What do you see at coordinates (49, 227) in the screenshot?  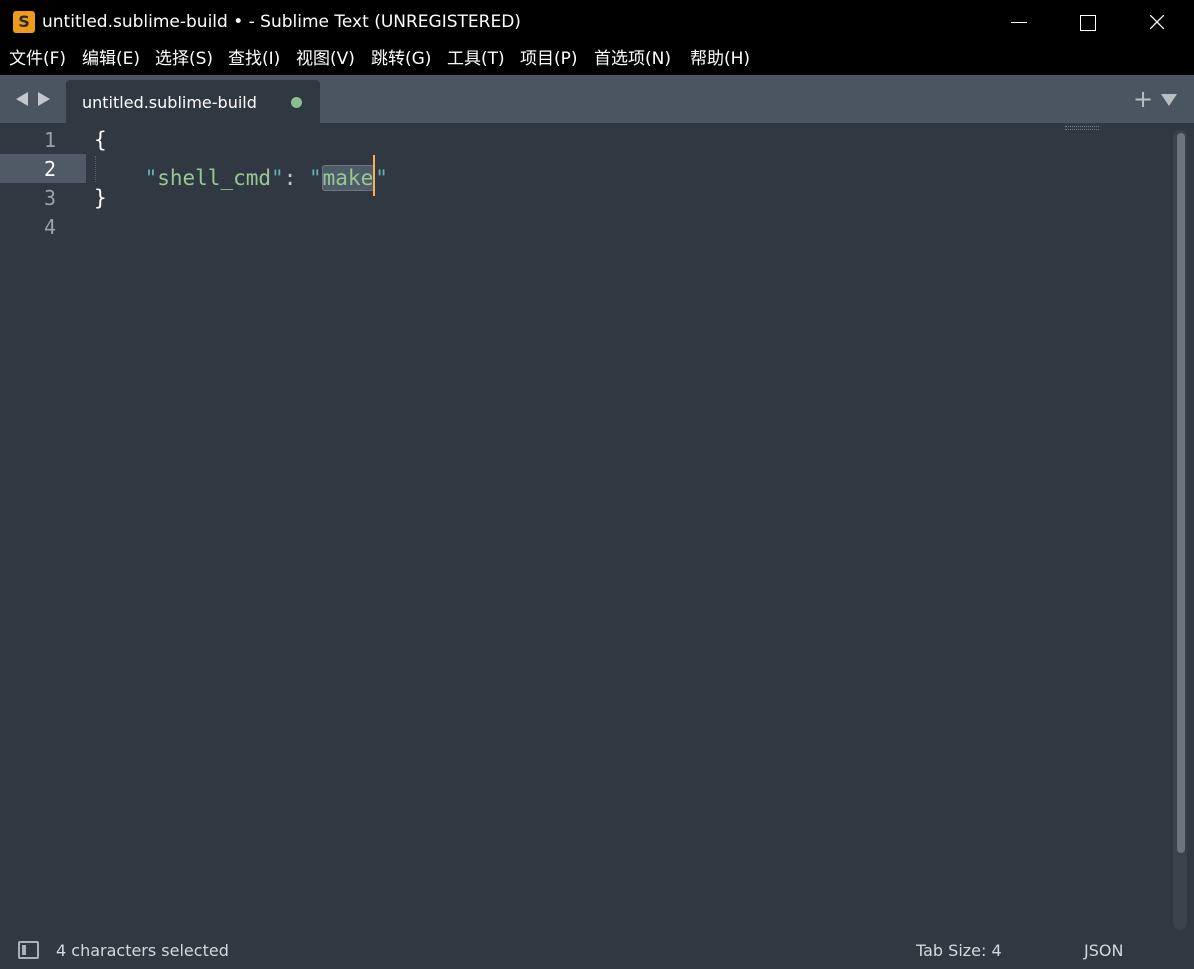 I see `line-number: 4` at bounding box center [49, 227].